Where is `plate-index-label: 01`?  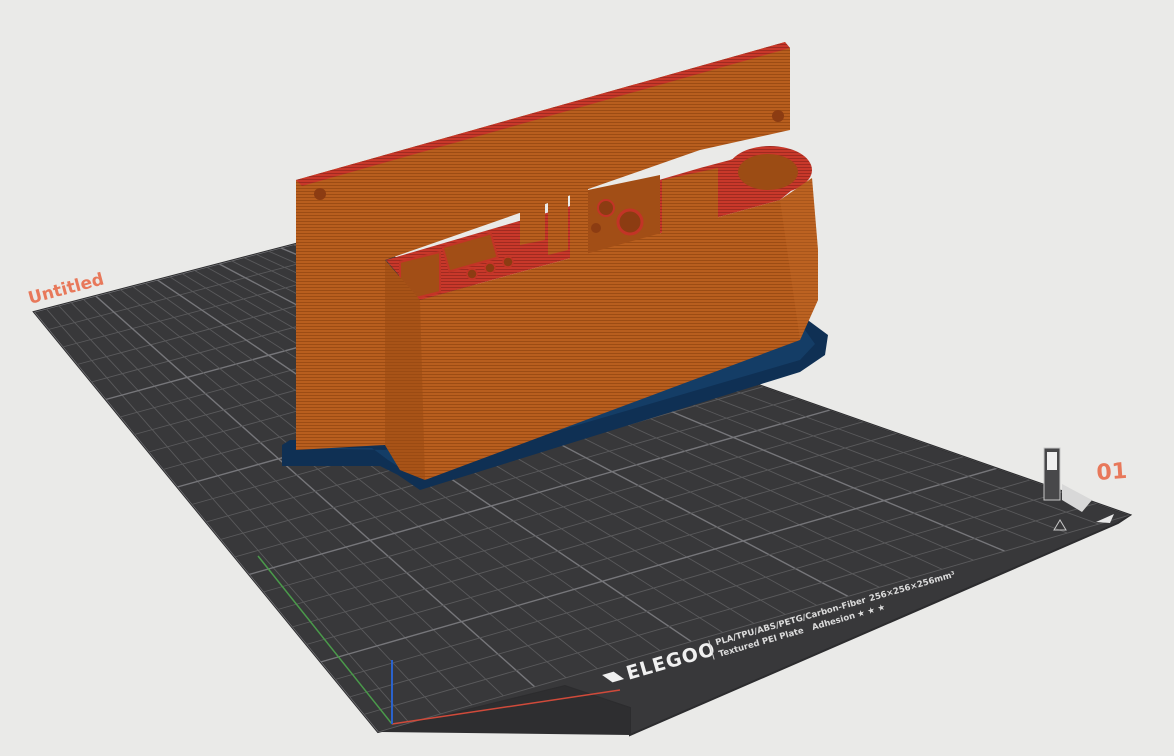
plate-index-label: 01 is located at coordinates (1112, 472).